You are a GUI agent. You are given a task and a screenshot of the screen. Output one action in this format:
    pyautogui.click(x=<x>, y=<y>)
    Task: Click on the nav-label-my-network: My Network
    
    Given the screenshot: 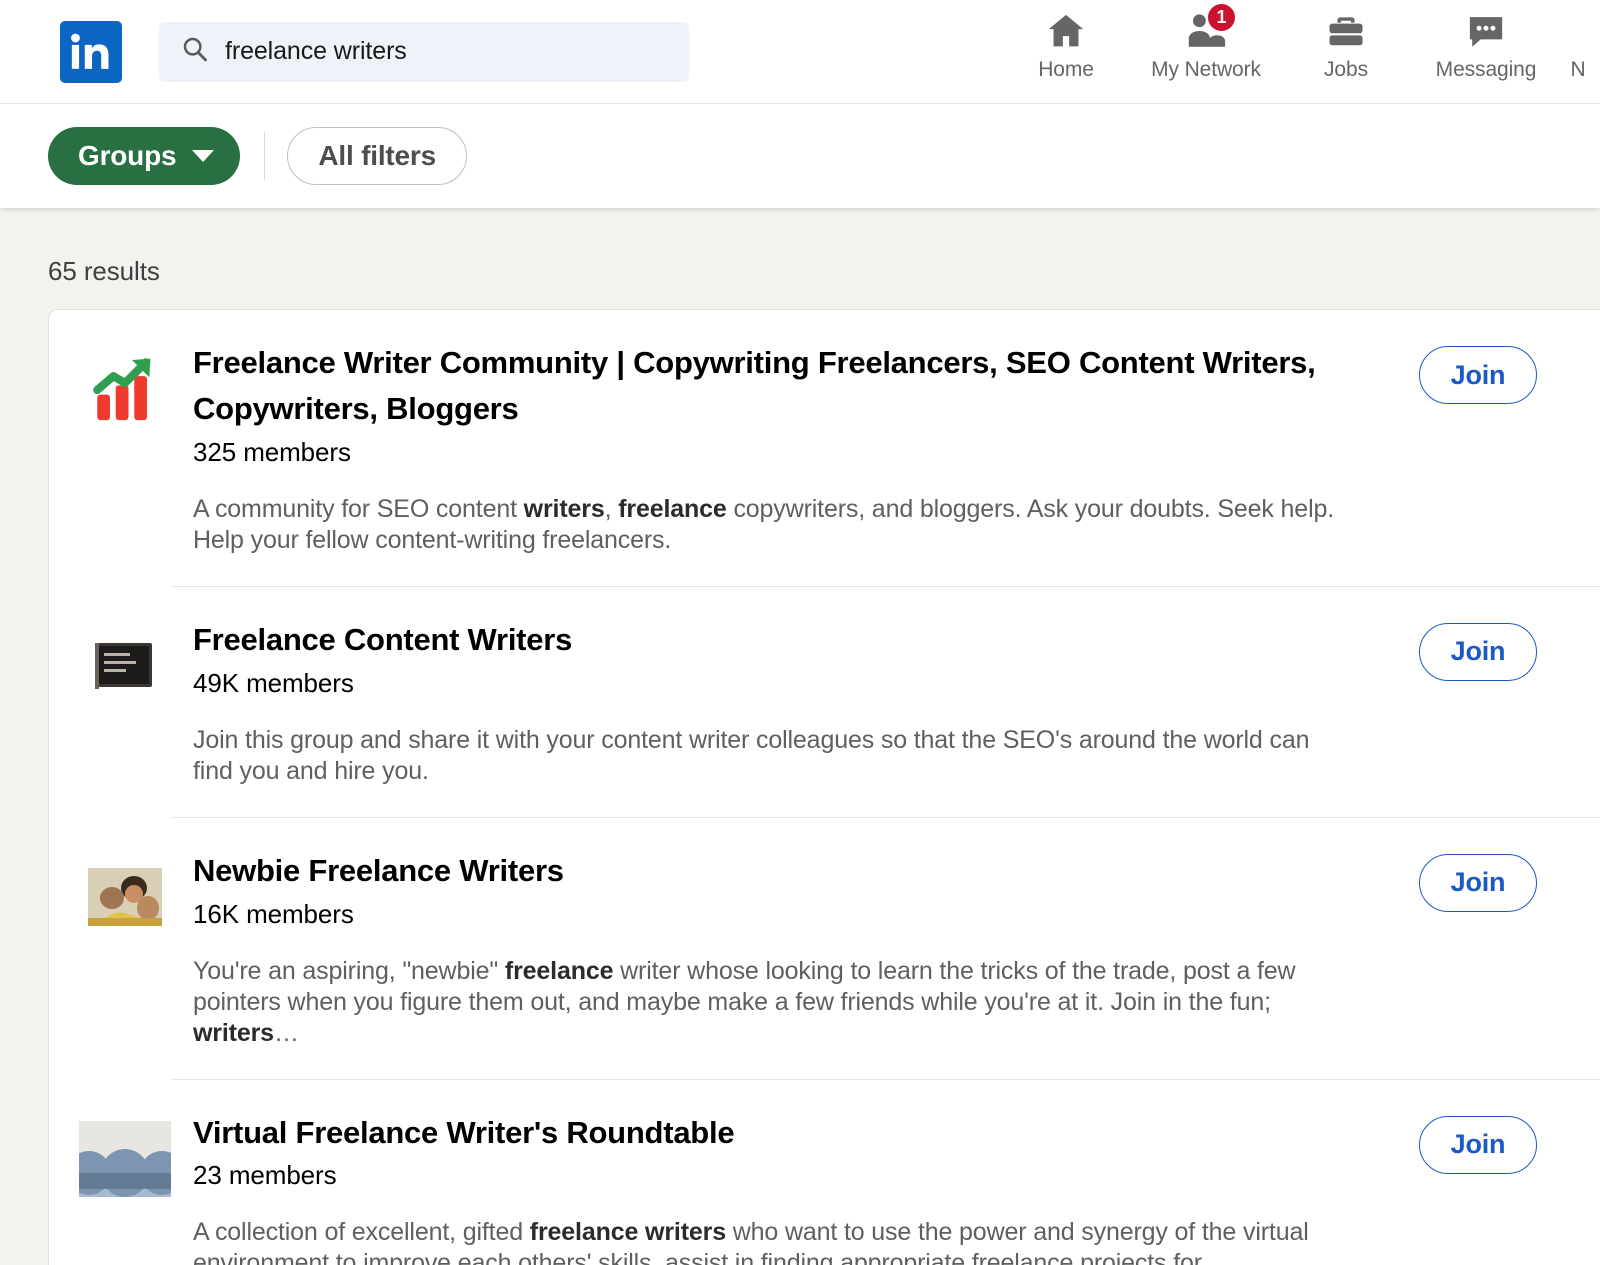 What is the action you would take?
    pyautogui.click(x=1206, y=69)
    